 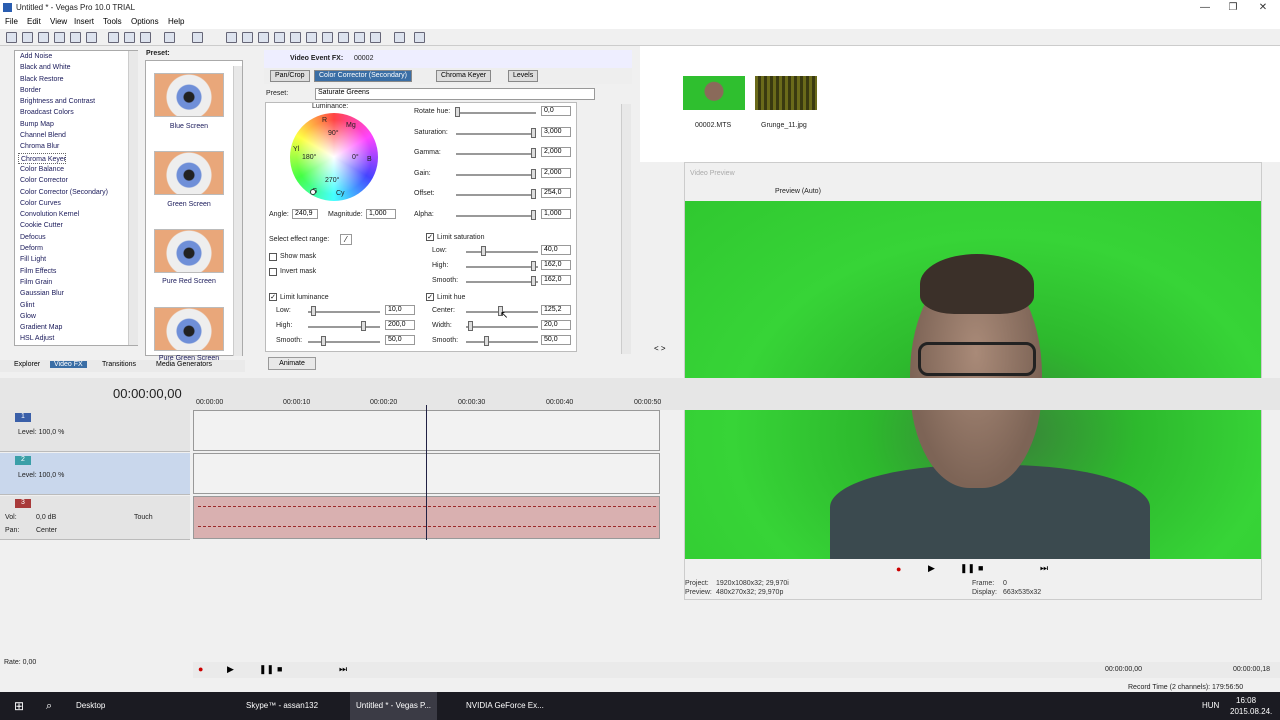 What do you see at coordinates (1233, 8) in the screenshot?
I see `maximize-button: ❐` at bounding box center [1233, 8].